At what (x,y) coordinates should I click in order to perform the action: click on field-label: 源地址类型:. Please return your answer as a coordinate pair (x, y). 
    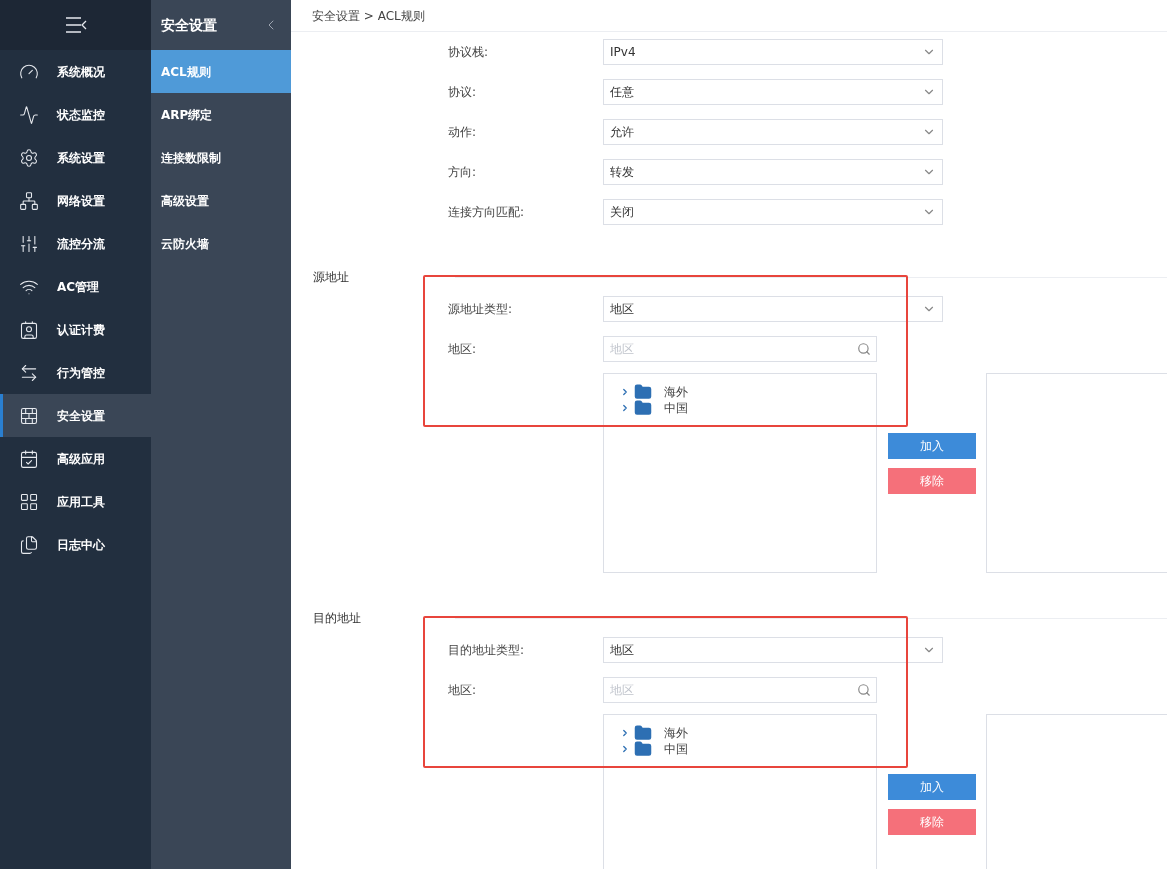
    Looking at the image, I should click on (481, 309).